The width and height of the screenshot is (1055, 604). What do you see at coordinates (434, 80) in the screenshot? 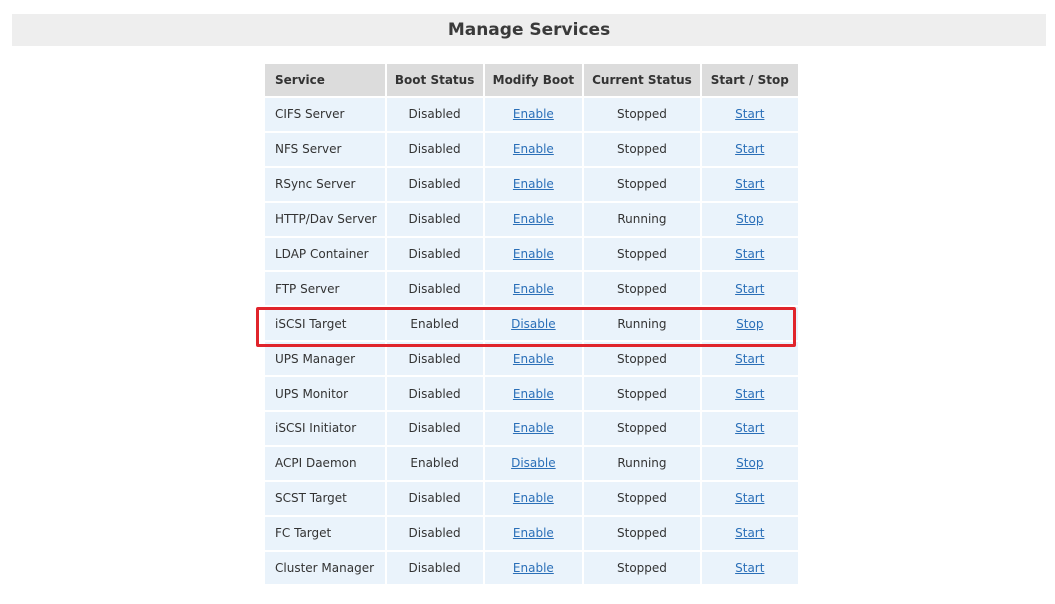
I see `header-boot-status: Boot Status` at bounding box center [434, 80].